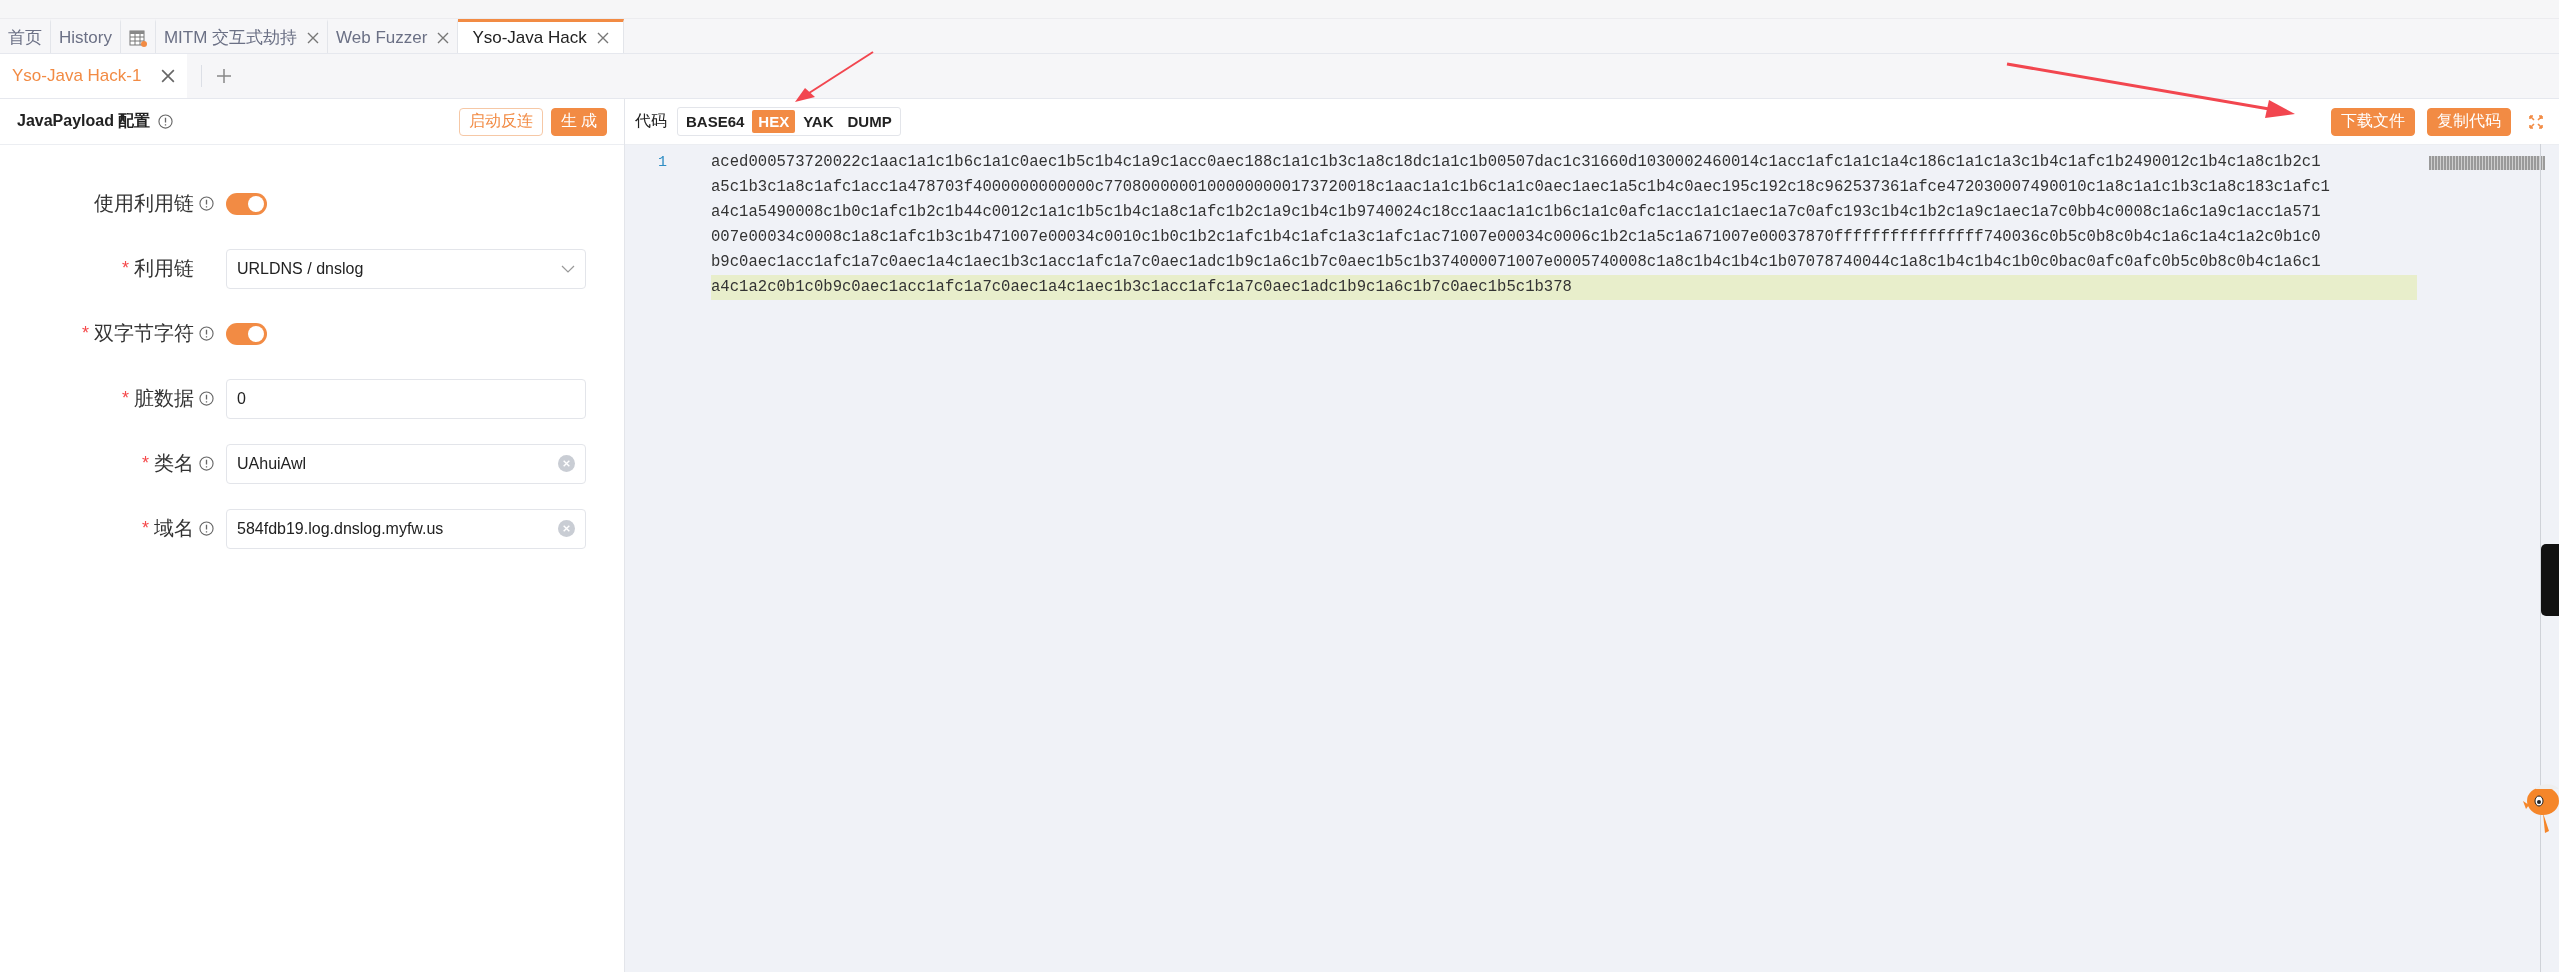  What do you see at coordinates (1516, 237) in the screenshot?
I see `code-line: 007e00034c0008c1a8c1afc1b3c1b471007e00034c0010c1b0c1b2c1afc1b4c1afc1a3c1afc1ac71007e00034c0006c1b2c1a5c1a671007e00037870ffffffffffffffff740036c0b5c0b8c0b4c1a6c1a4c1a2c0b1c0` at bounding box center [1516, 237].